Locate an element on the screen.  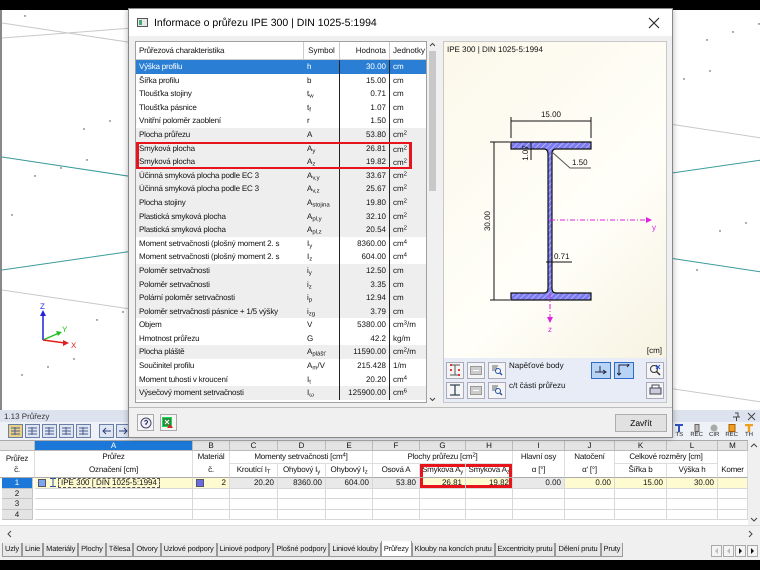
table-row: Smyková plocha A$_{y}$ 26.81 cm$^{2}$ is located at coordinates (281, 149).